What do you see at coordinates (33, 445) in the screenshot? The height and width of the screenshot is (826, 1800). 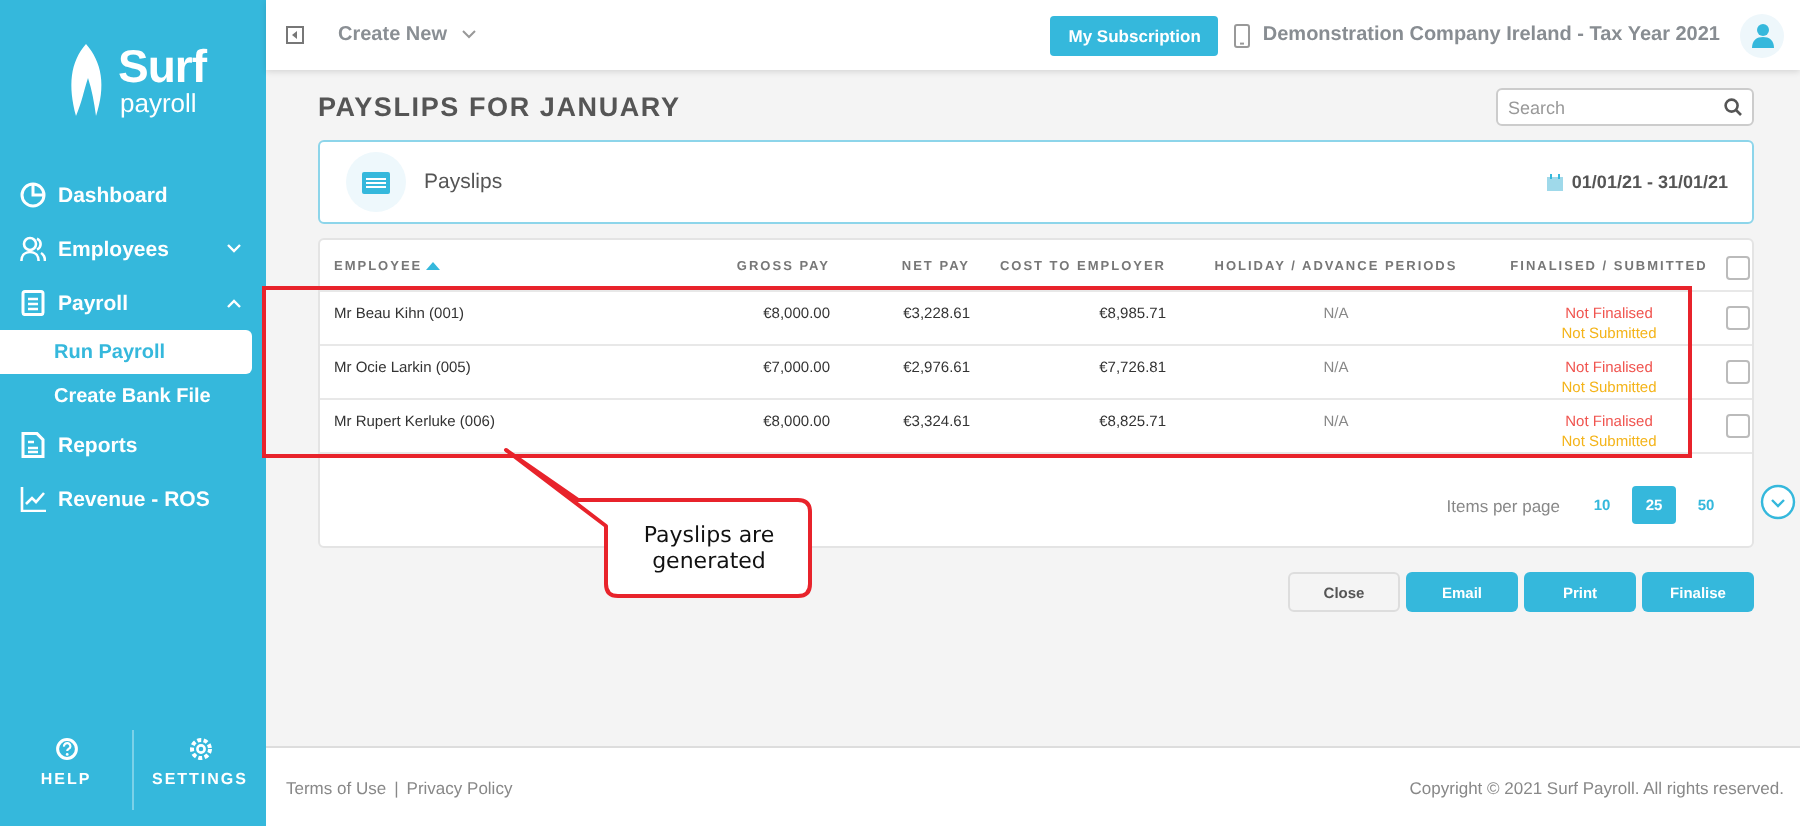 I see `report-icon` at bounding box center [33, 445].